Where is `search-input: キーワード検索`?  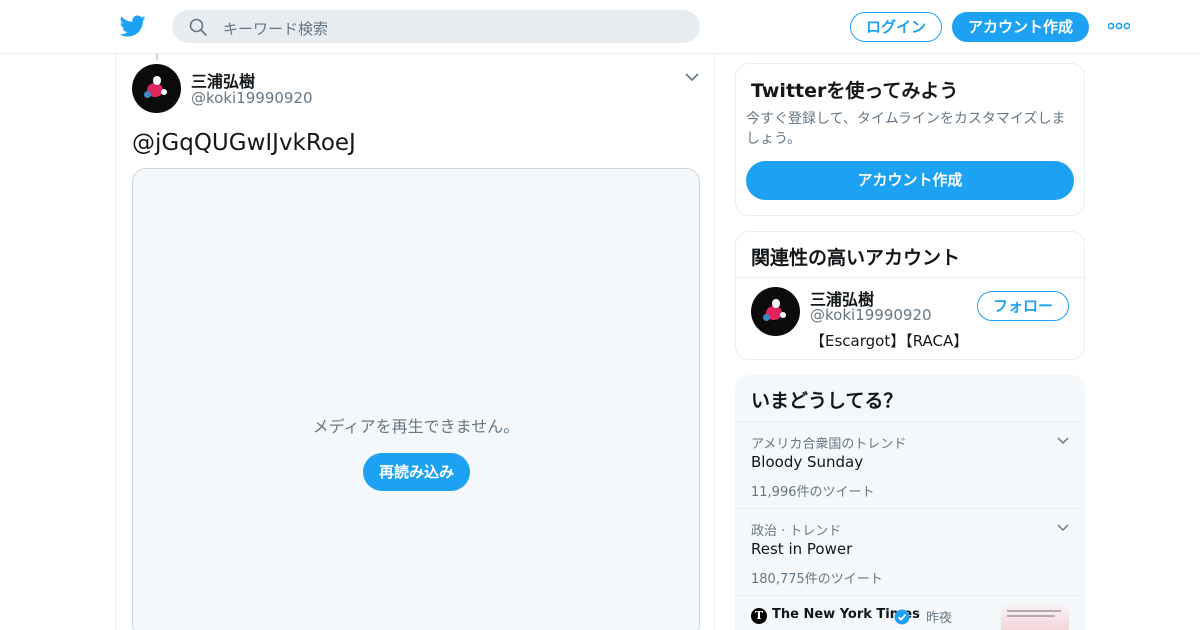
search-input: キーワード検索 is located at coordinates (275, 28).